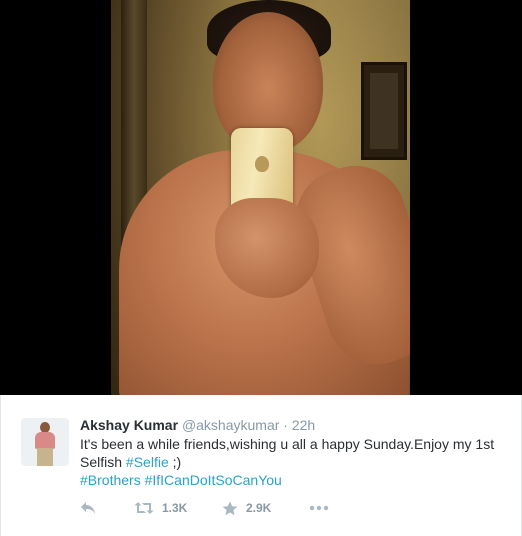 The width and height of the screenshot is (522, 536). I want to click on retweet-count: 1.3K, so click(175, 508).